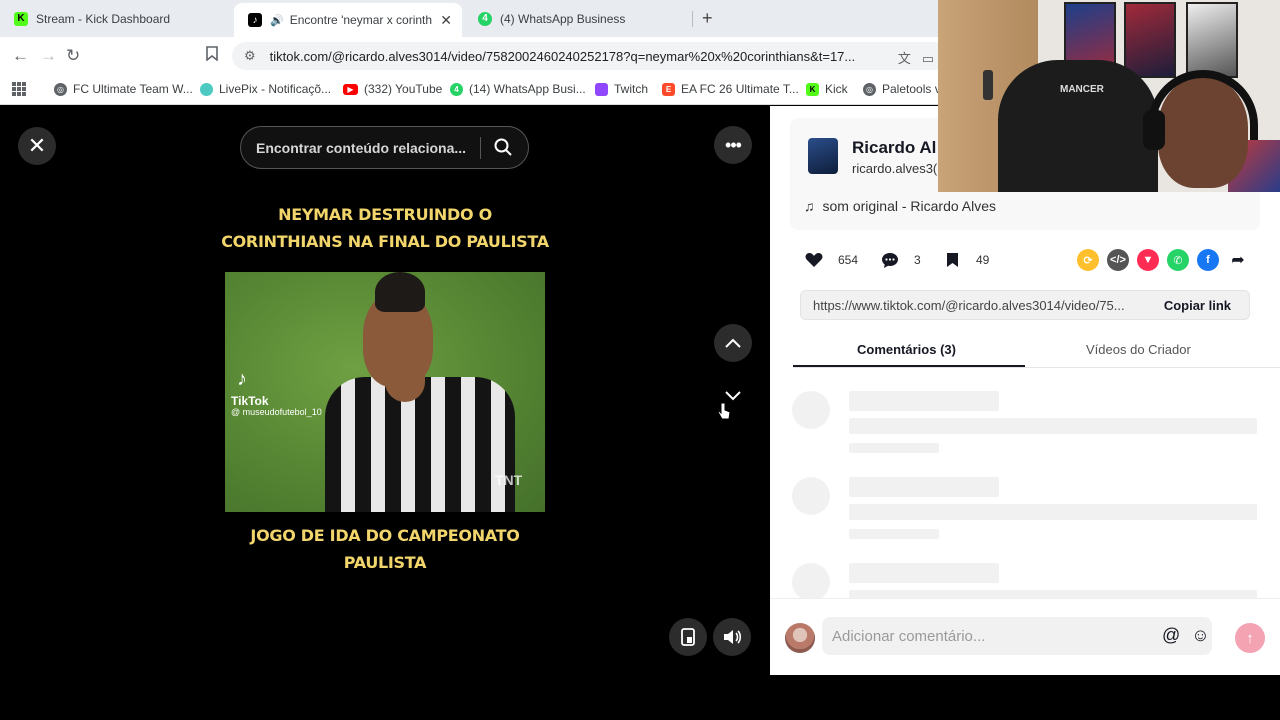  Describe the element at coordinates (814, 260) in the screenshot. I see `heart-icon` at that location.